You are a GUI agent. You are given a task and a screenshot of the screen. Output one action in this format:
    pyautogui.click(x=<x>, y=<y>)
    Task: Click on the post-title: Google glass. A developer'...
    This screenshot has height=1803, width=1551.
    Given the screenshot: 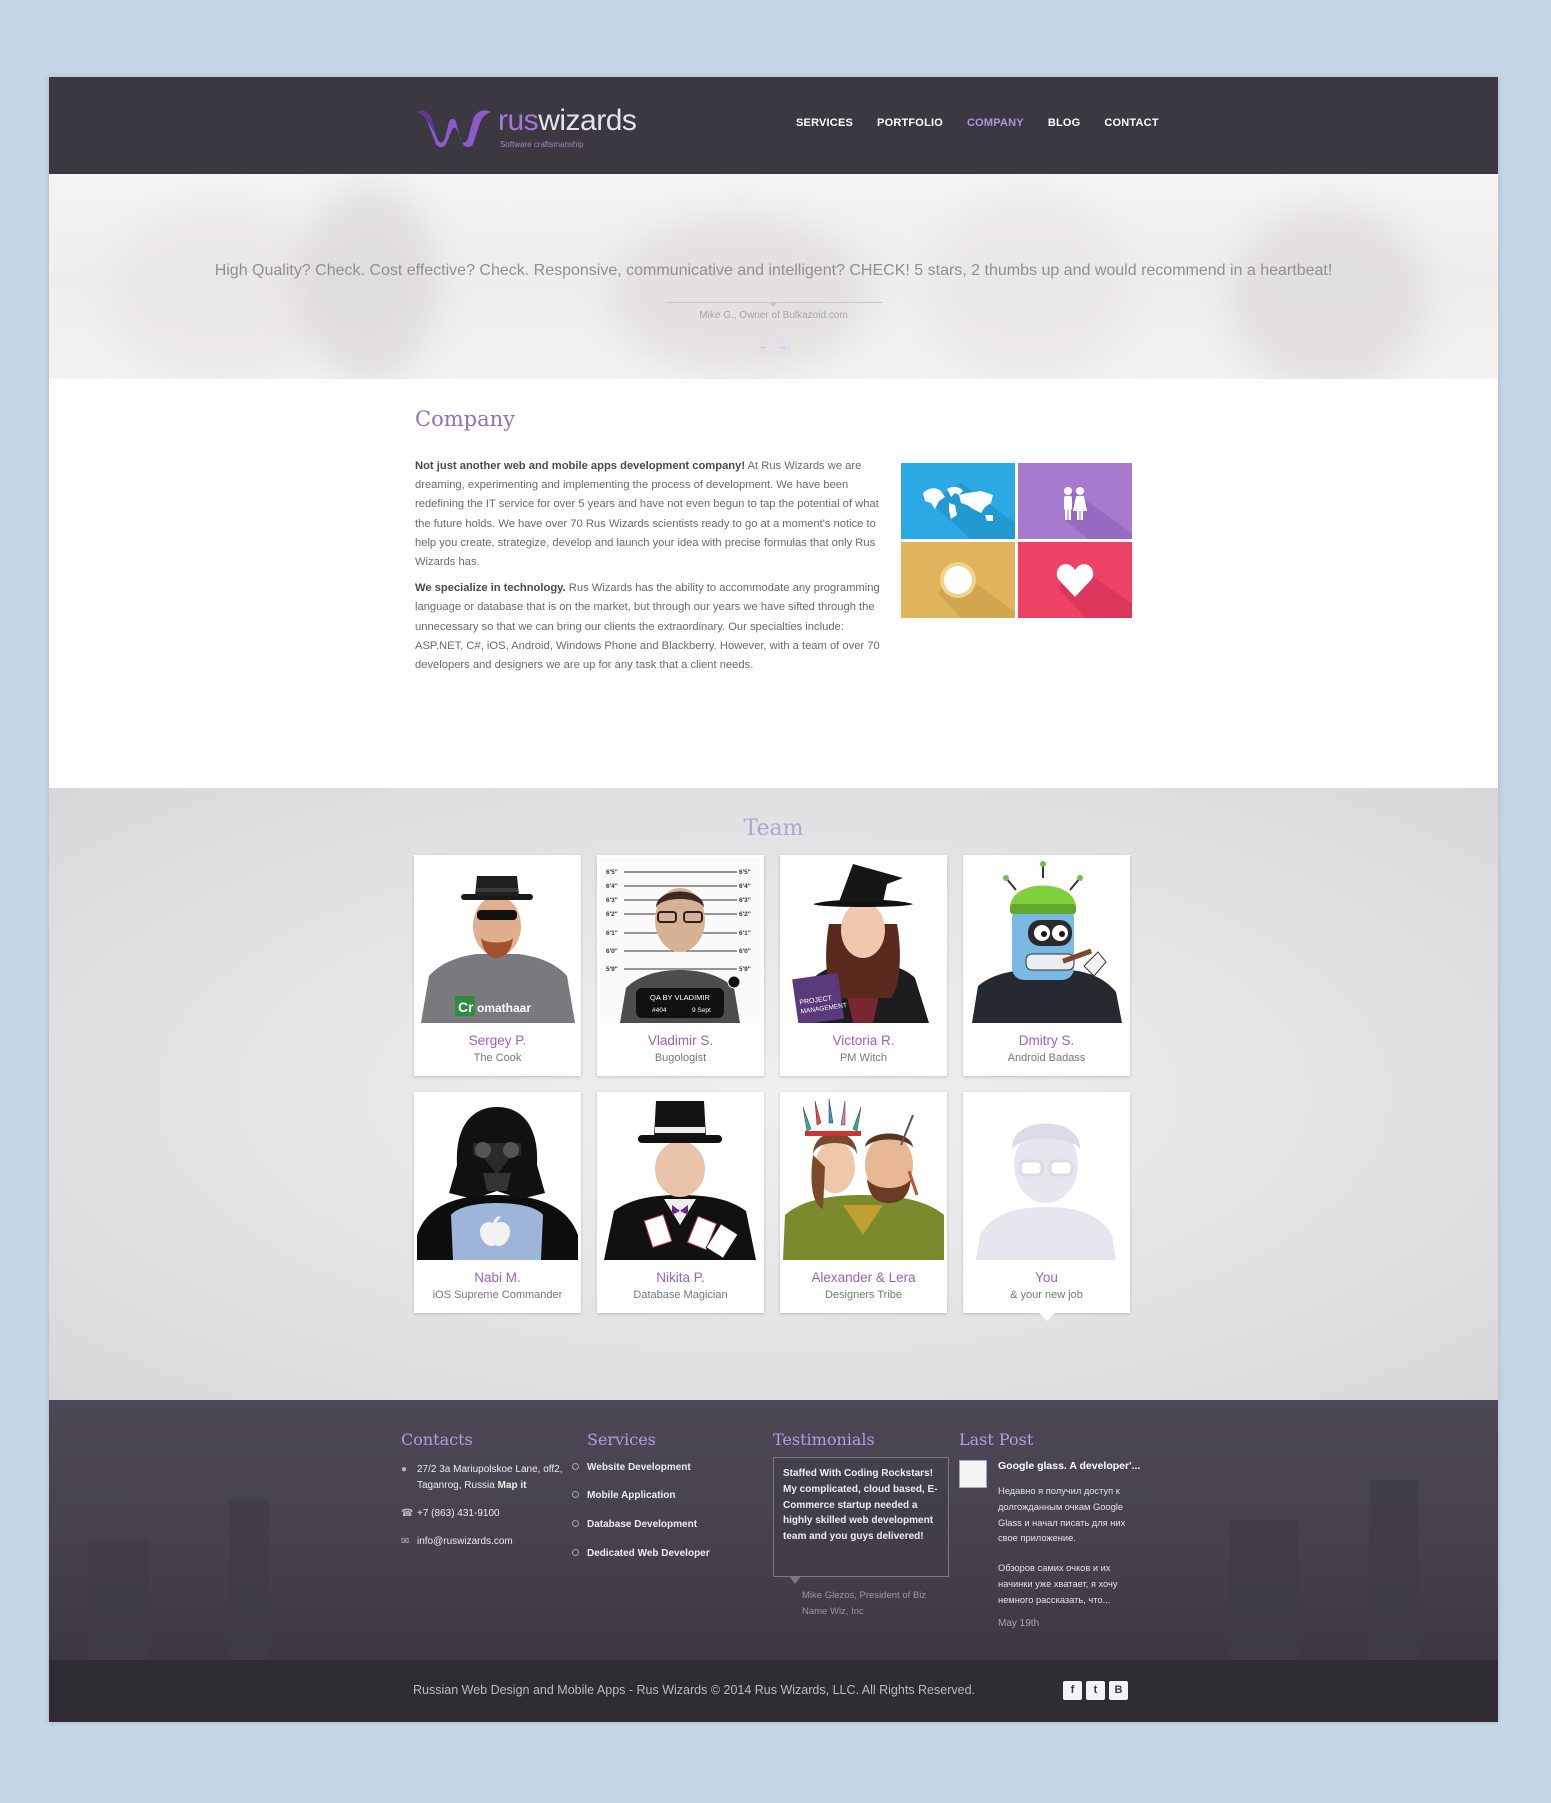 What is the action you would take?
    pyautogui.click(x=1073, y=1466)
    